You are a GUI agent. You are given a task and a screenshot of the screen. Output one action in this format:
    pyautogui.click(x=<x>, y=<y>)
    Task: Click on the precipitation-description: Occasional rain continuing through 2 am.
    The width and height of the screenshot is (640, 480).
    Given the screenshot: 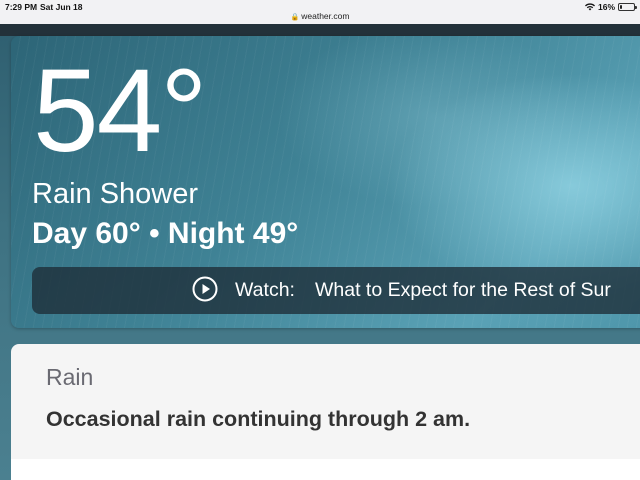 What is the action you would take?
    pyautogui.click(x=258, y=419)
    